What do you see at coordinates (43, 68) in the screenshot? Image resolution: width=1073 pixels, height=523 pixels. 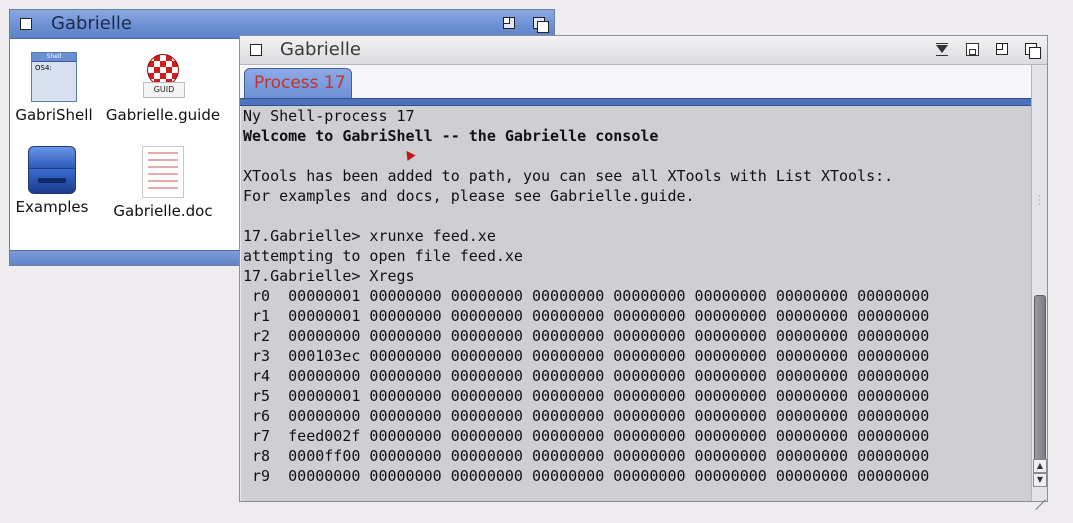 I see `shell-icon-text: OS4:` at bounding box center [43, 68].